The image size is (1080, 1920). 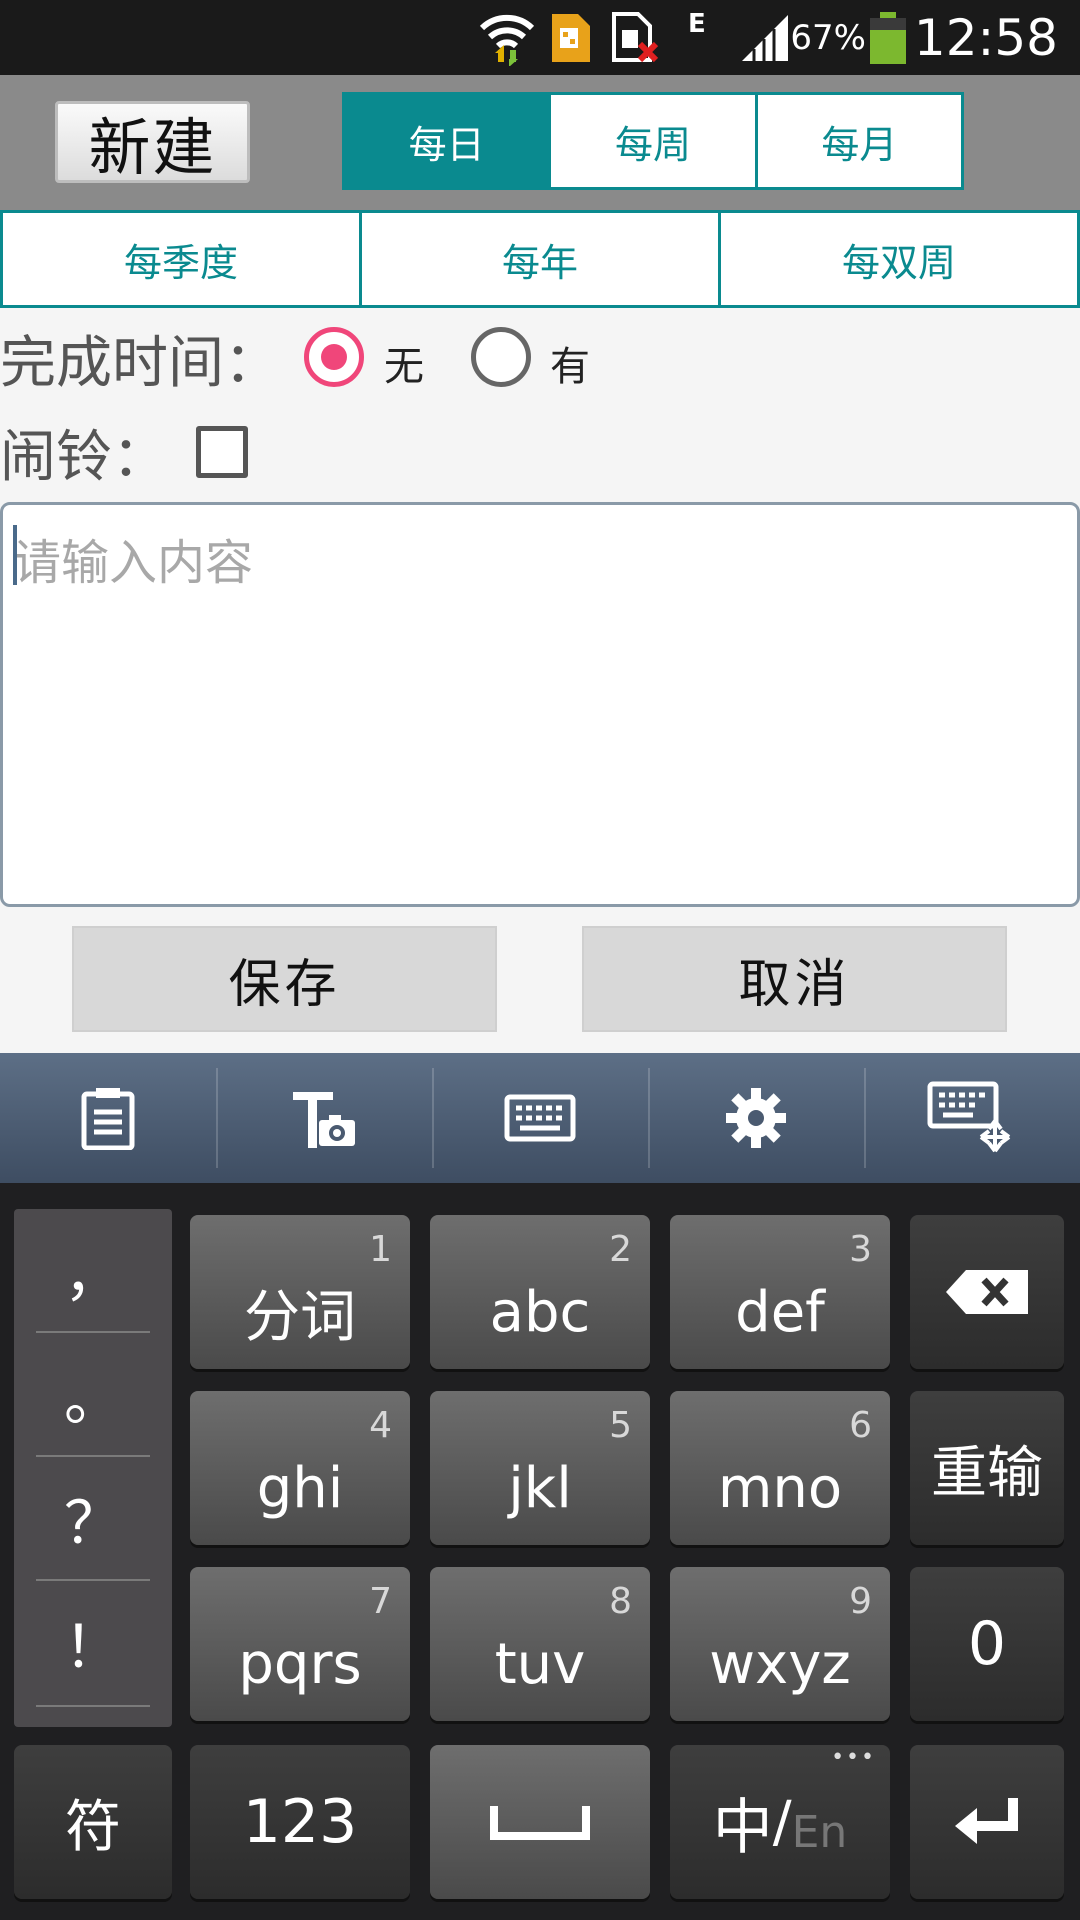 I want to click on period-tabs-primary: 每日 每周 每月, so click(x=653, y=141).